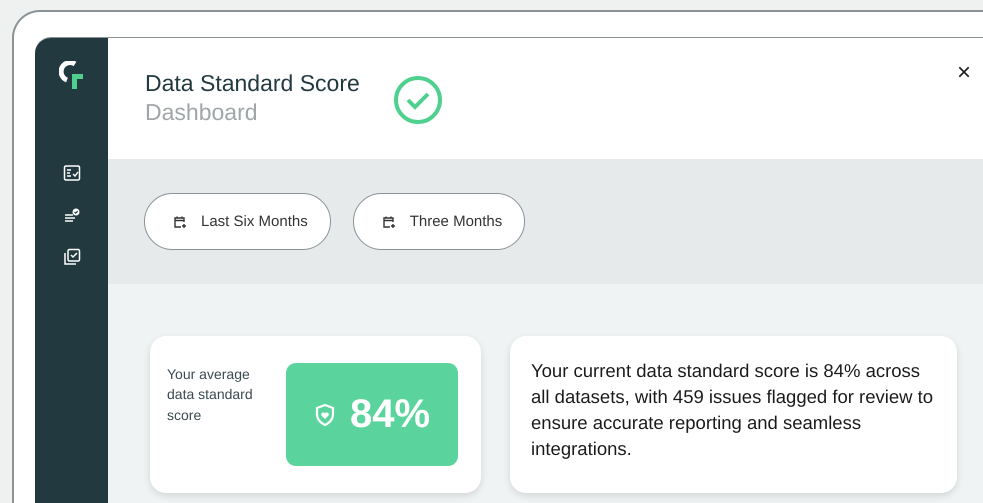 The width and height of the screenshot is (983, 503). I want to click on dashboard-title: Data Standard Score, so click(252, 83).